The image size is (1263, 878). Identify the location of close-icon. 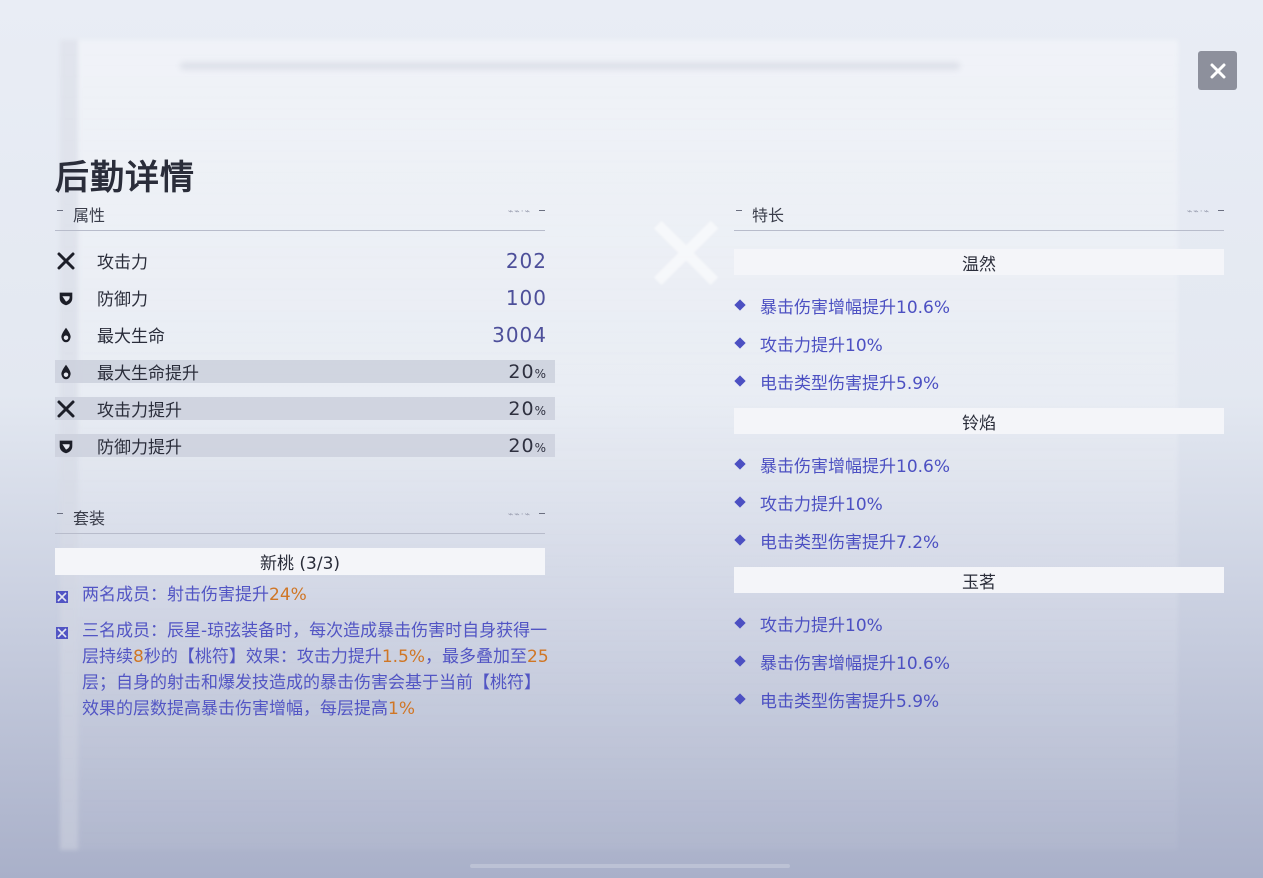
(1217, 70).